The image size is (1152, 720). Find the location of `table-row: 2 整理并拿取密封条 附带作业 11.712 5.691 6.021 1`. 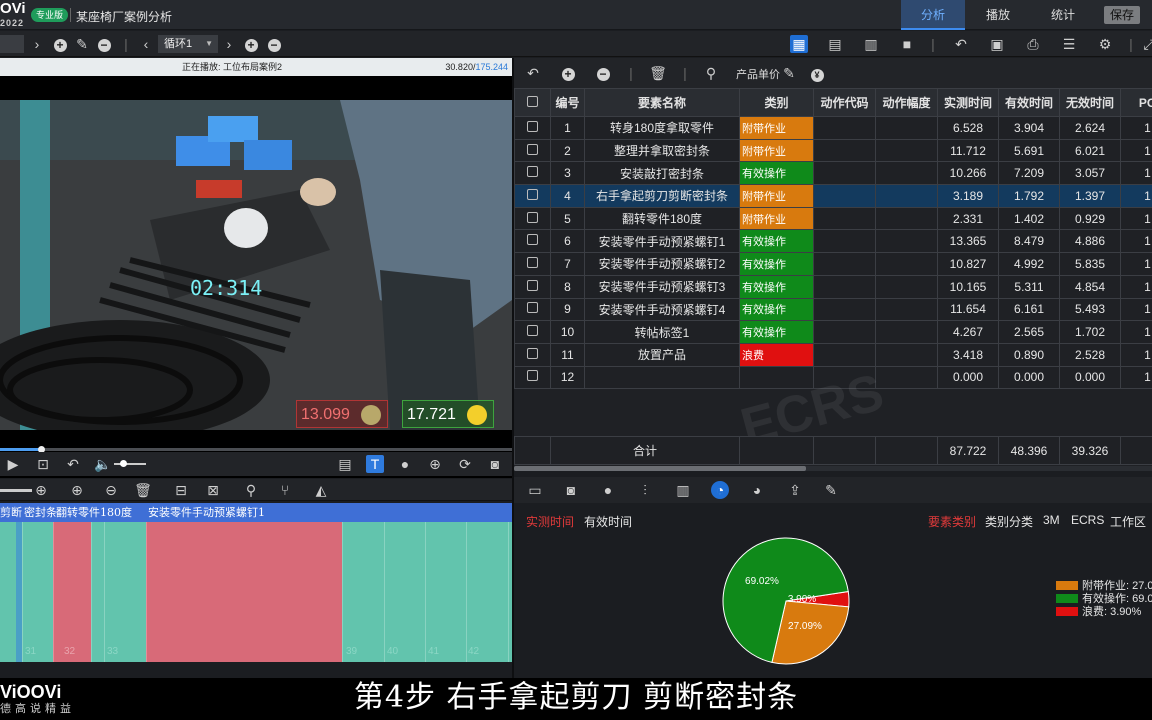

table-row: 2 整理并拿取密封条 附带作业 11.712 5.691 6.021 1 is located at coordinates (833, 150).